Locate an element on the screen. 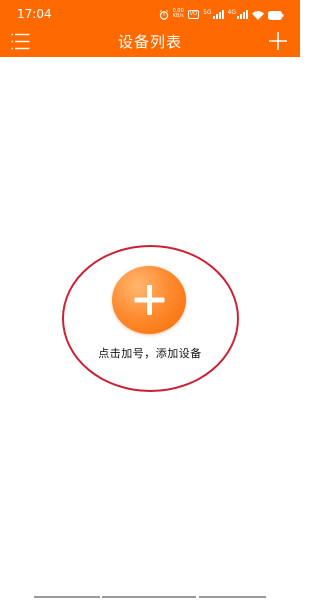 Image resolution: width=320 pixels, height=600 pixels. add-device-button is located at coordinates (278, 41).